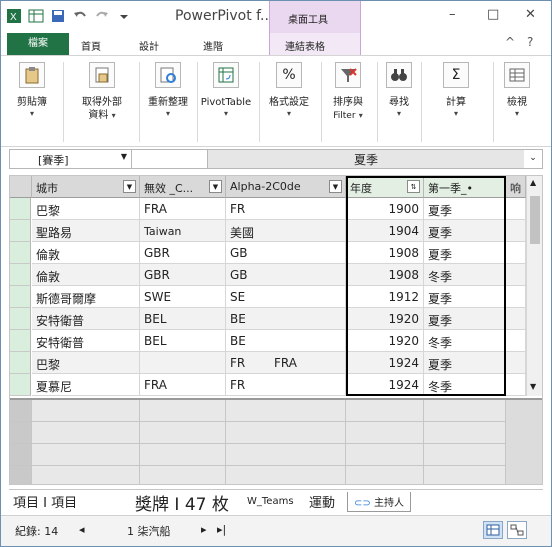 This screenshot has height=547, width=552. I want to click on format-button: % 格式設定 ▾, so click(289, 101).